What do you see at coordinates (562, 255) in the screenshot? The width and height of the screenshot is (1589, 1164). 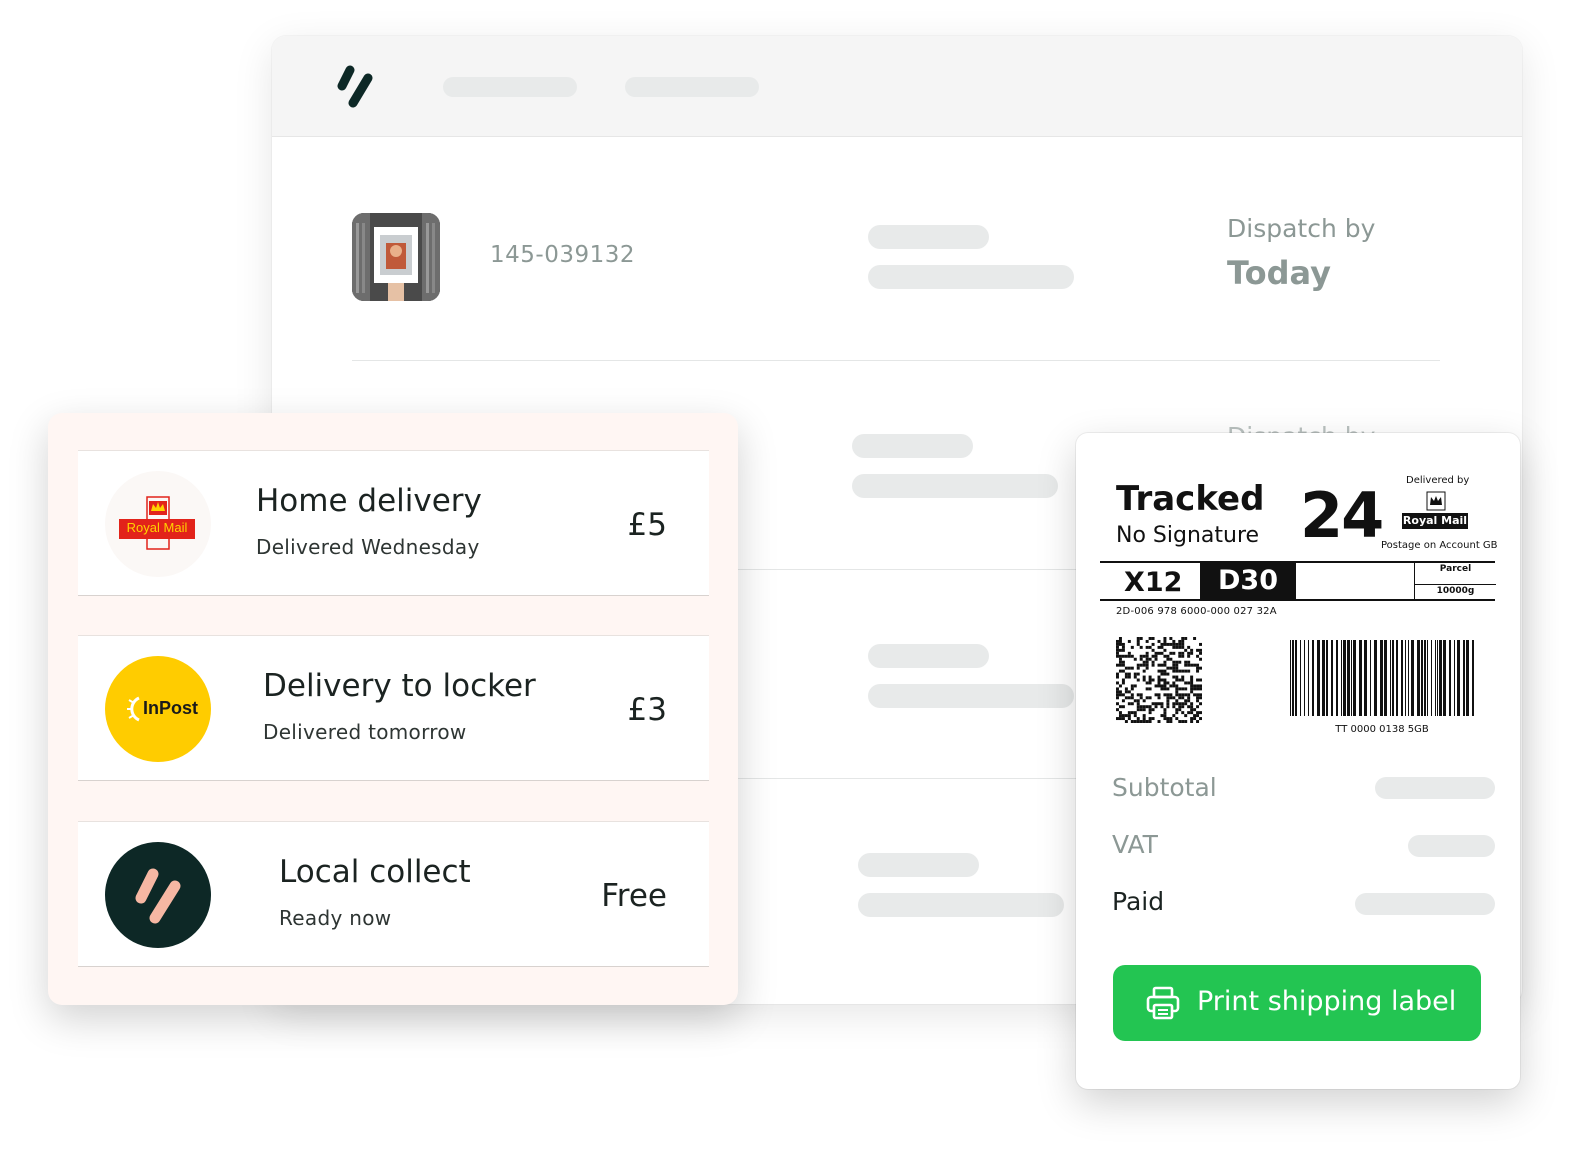 I see `order-number: 145-039132` at bounding box center [562, 255].